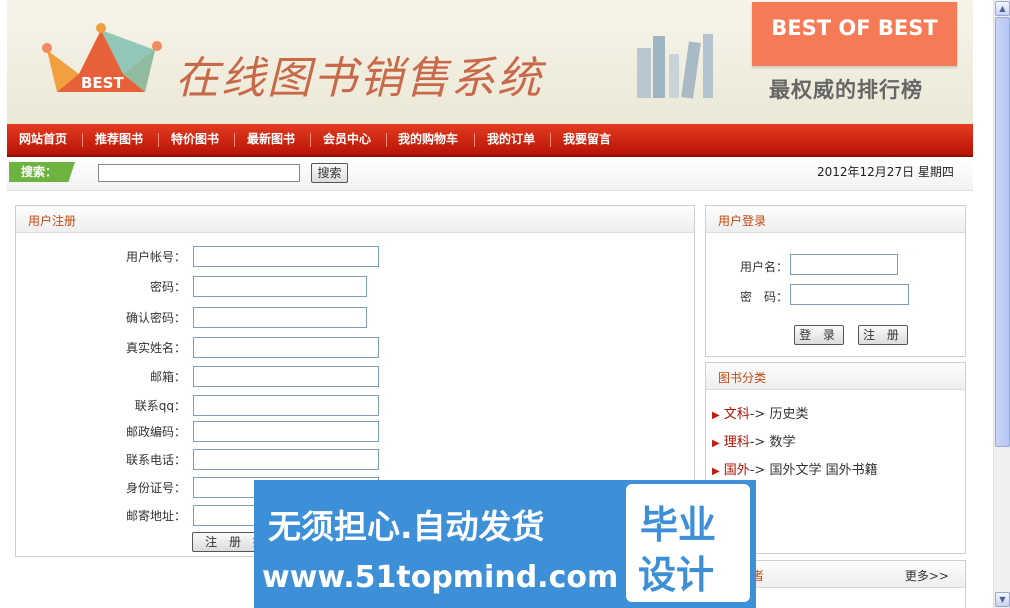  Describe the element at coordinates (280, 286) in the screenshot. I see `password-input` at that location.